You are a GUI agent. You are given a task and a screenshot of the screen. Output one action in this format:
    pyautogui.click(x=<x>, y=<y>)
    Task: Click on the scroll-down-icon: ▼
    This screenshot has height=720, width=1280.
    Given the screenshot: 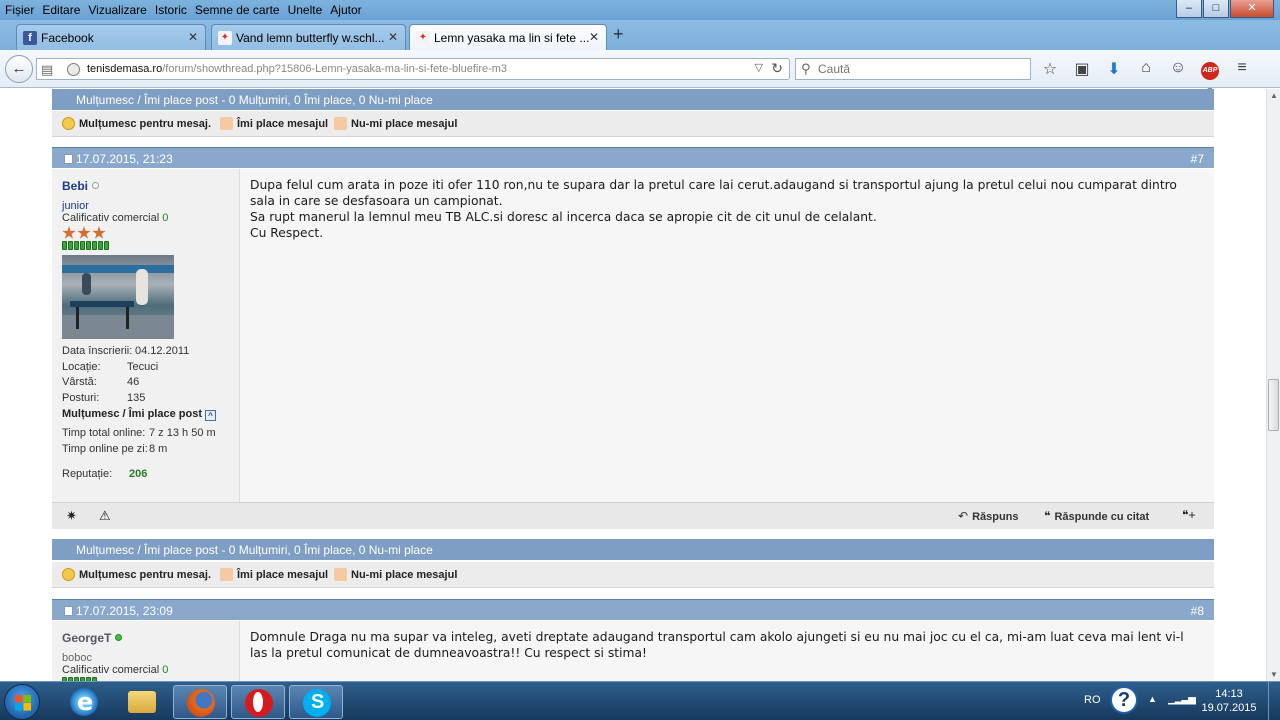 What is the action you would take?
    pyautogui.click(x=1274, y=674)
    